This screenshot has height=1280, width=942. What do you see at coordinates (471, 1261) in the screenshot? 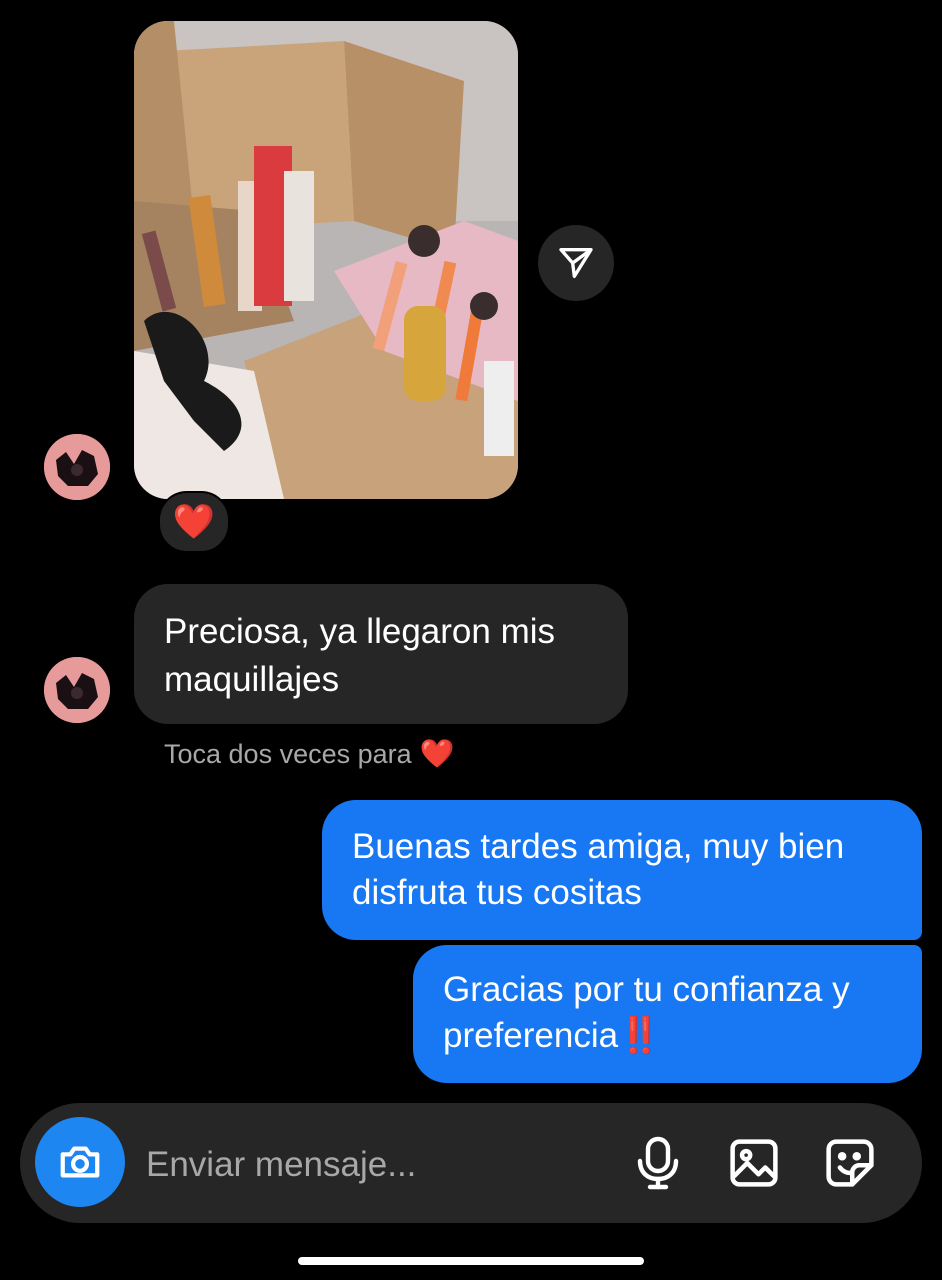
I see `home-indicator` at bounding box center [471, 1261].